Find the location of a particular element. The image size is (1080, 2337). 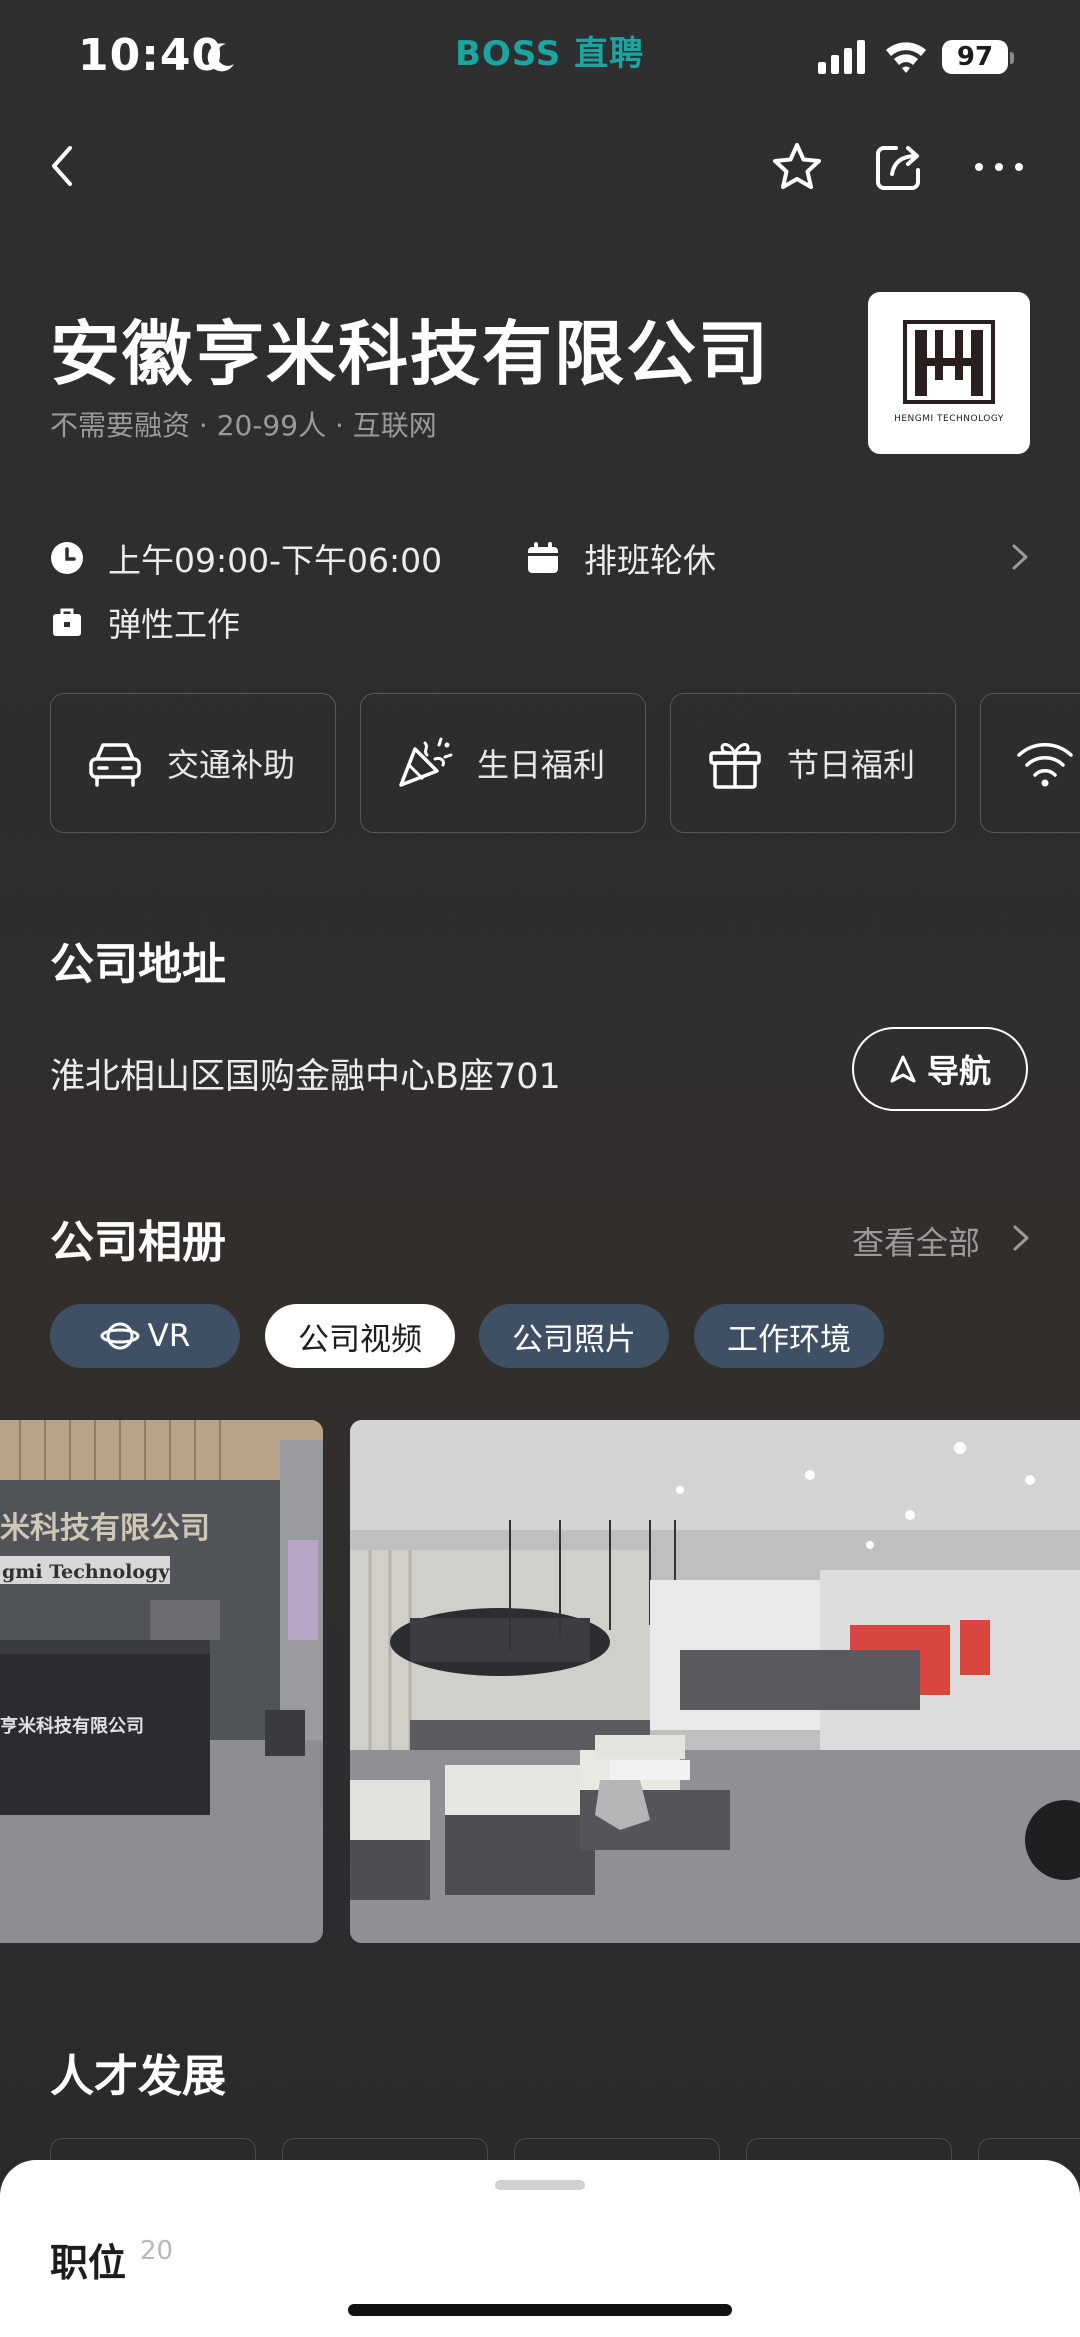

company-name: 安徽亨米科技有限公司 is located at coordinates (410, 354).